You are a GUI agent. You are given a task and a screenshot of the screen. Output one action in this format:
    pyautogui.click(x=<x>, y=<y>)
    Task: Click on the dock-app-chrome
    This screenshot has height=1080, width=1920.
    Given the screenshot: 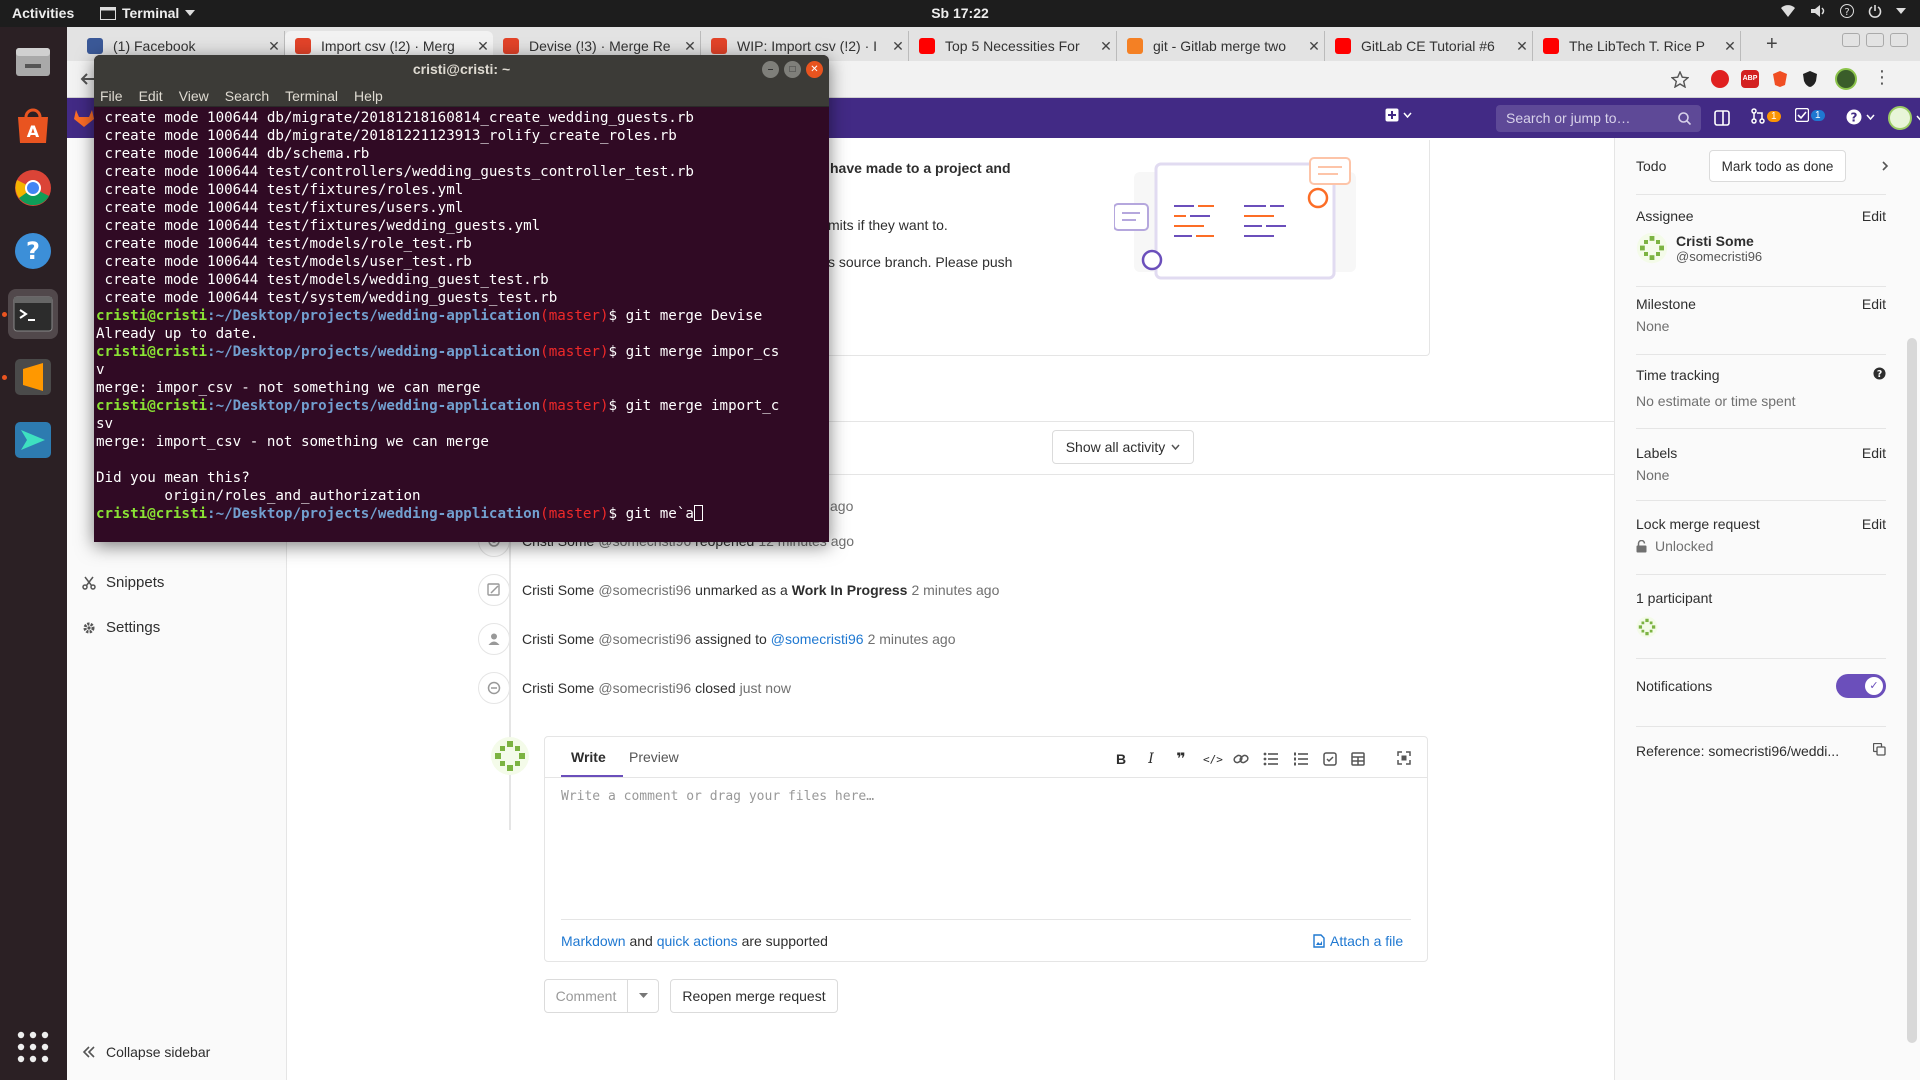 What is the action you would take?
    pyautogui.click(x=33, y=188)
    